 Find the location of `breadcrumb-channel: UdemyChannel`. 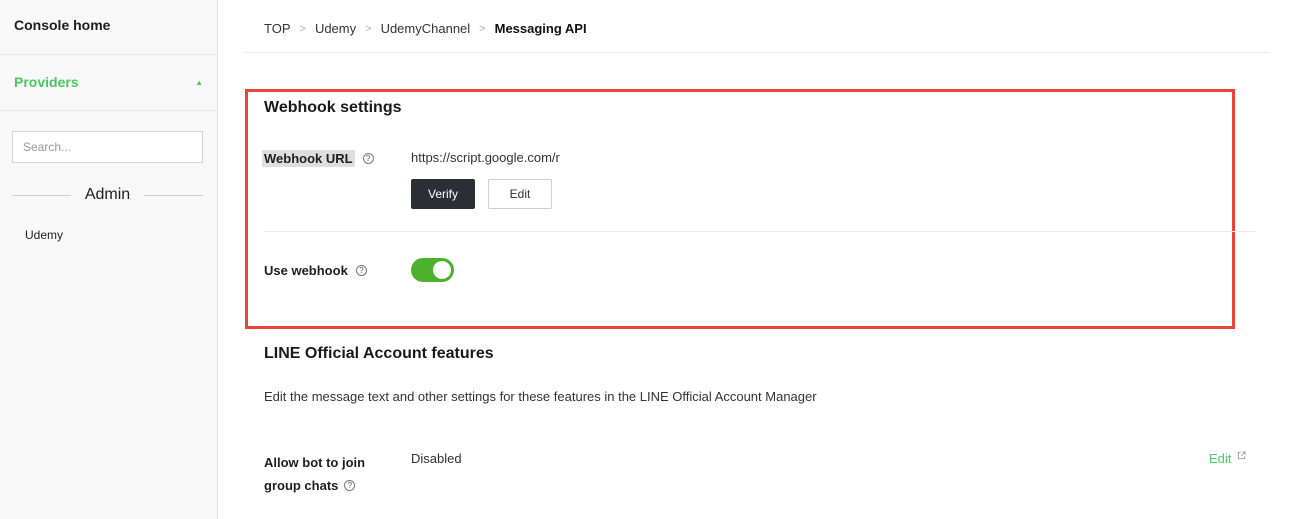

breadcrumb-channel: UdemyChannel is located at coordinates (426, 28).